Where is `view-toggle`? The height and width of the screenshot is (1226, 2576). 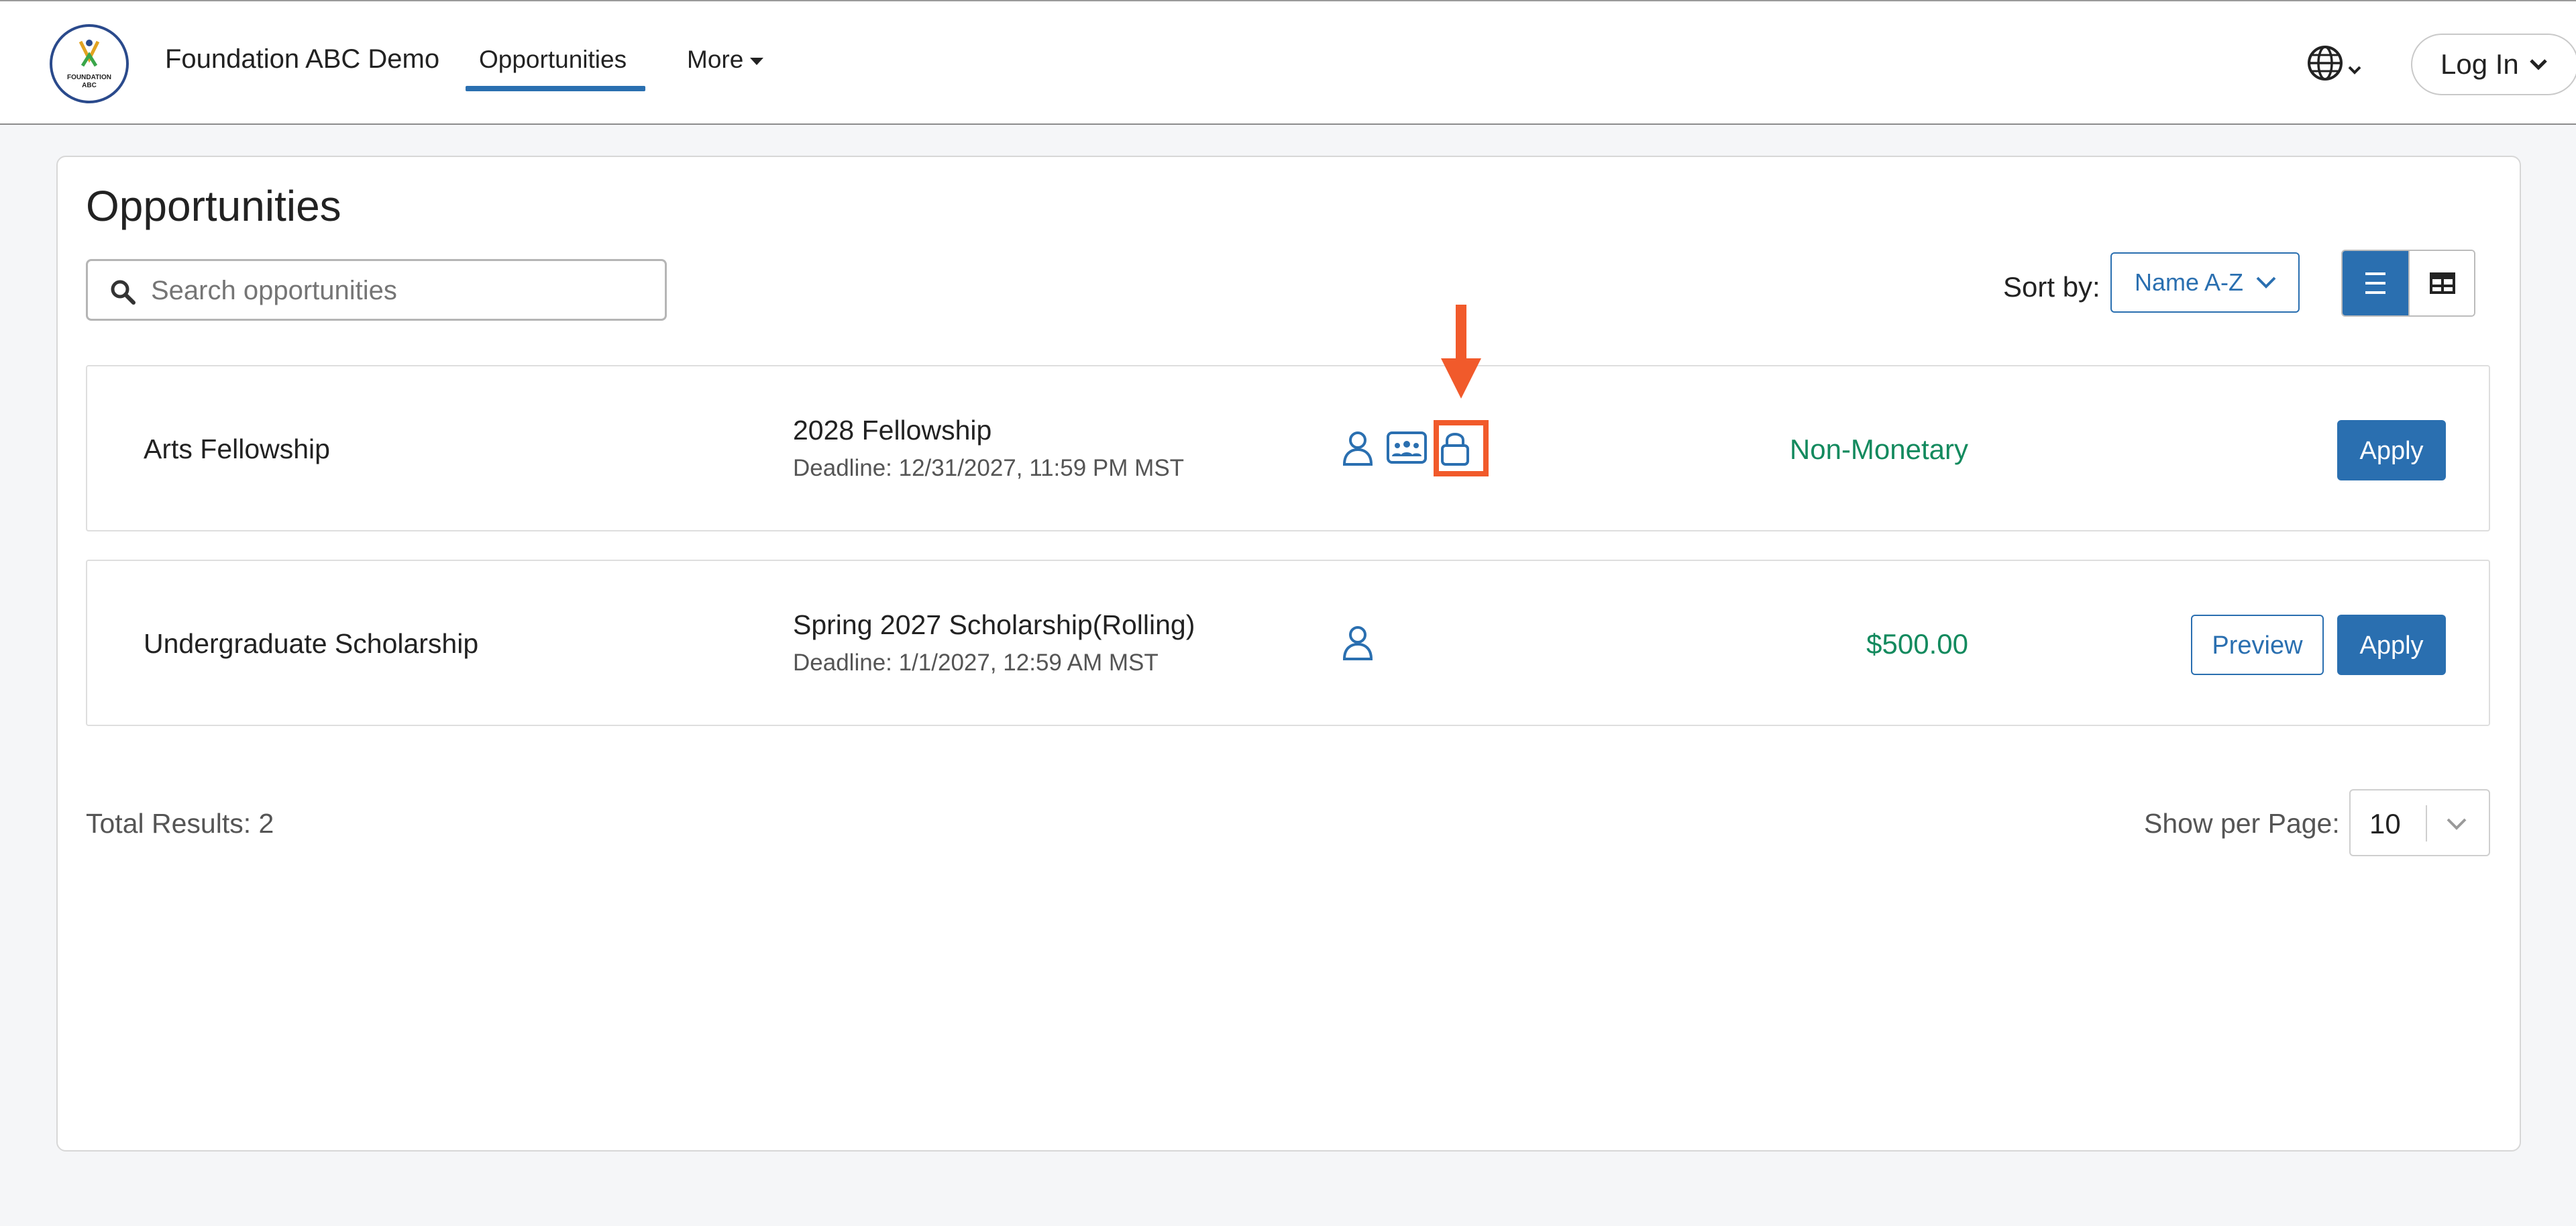
view-toggle is located at coordinates (2408, 283).